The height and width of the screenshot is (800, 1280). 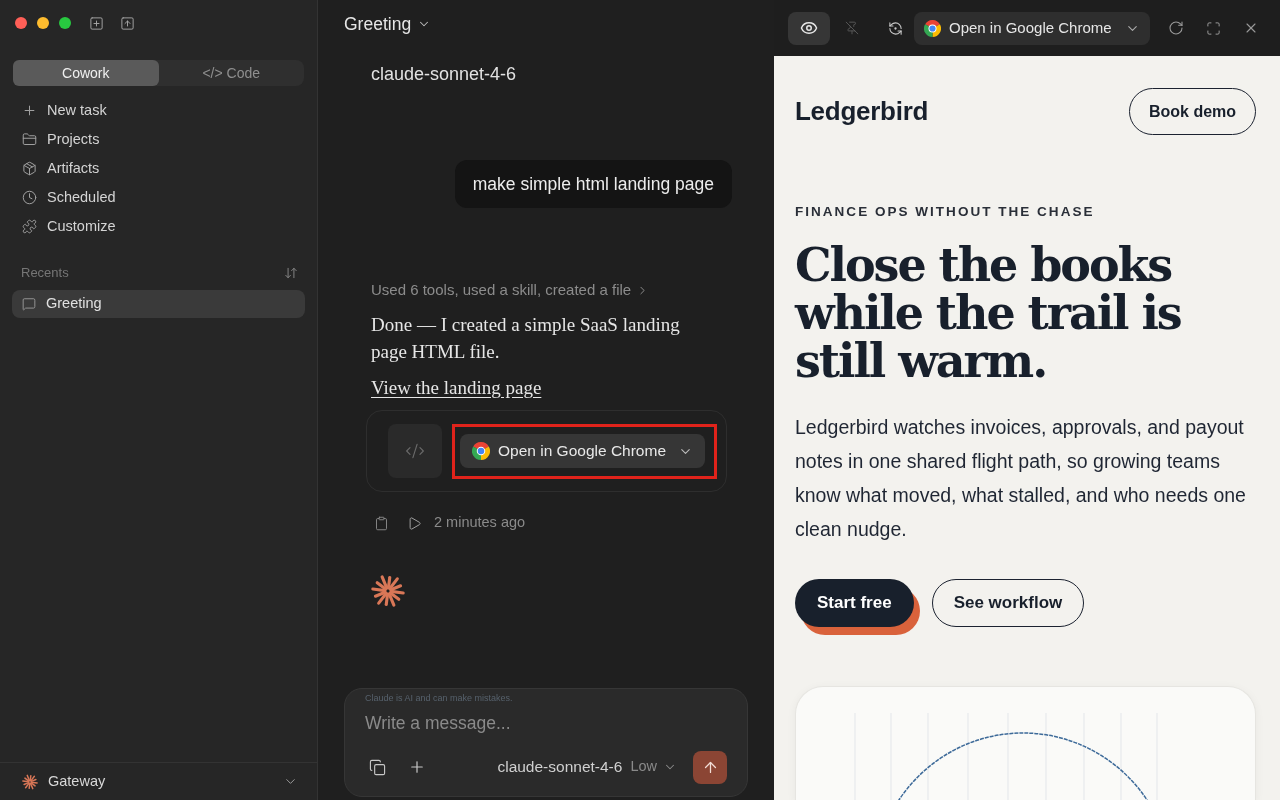 I want to click on chat-bubble-icon, so click(x=29, y=304).